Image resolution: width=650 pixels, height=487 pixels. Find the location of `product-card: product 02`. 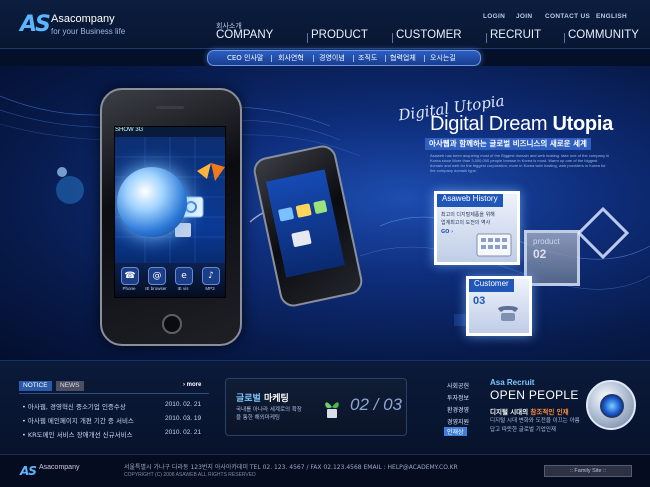

product-card: product 02 is located at coordinates (552, 258).